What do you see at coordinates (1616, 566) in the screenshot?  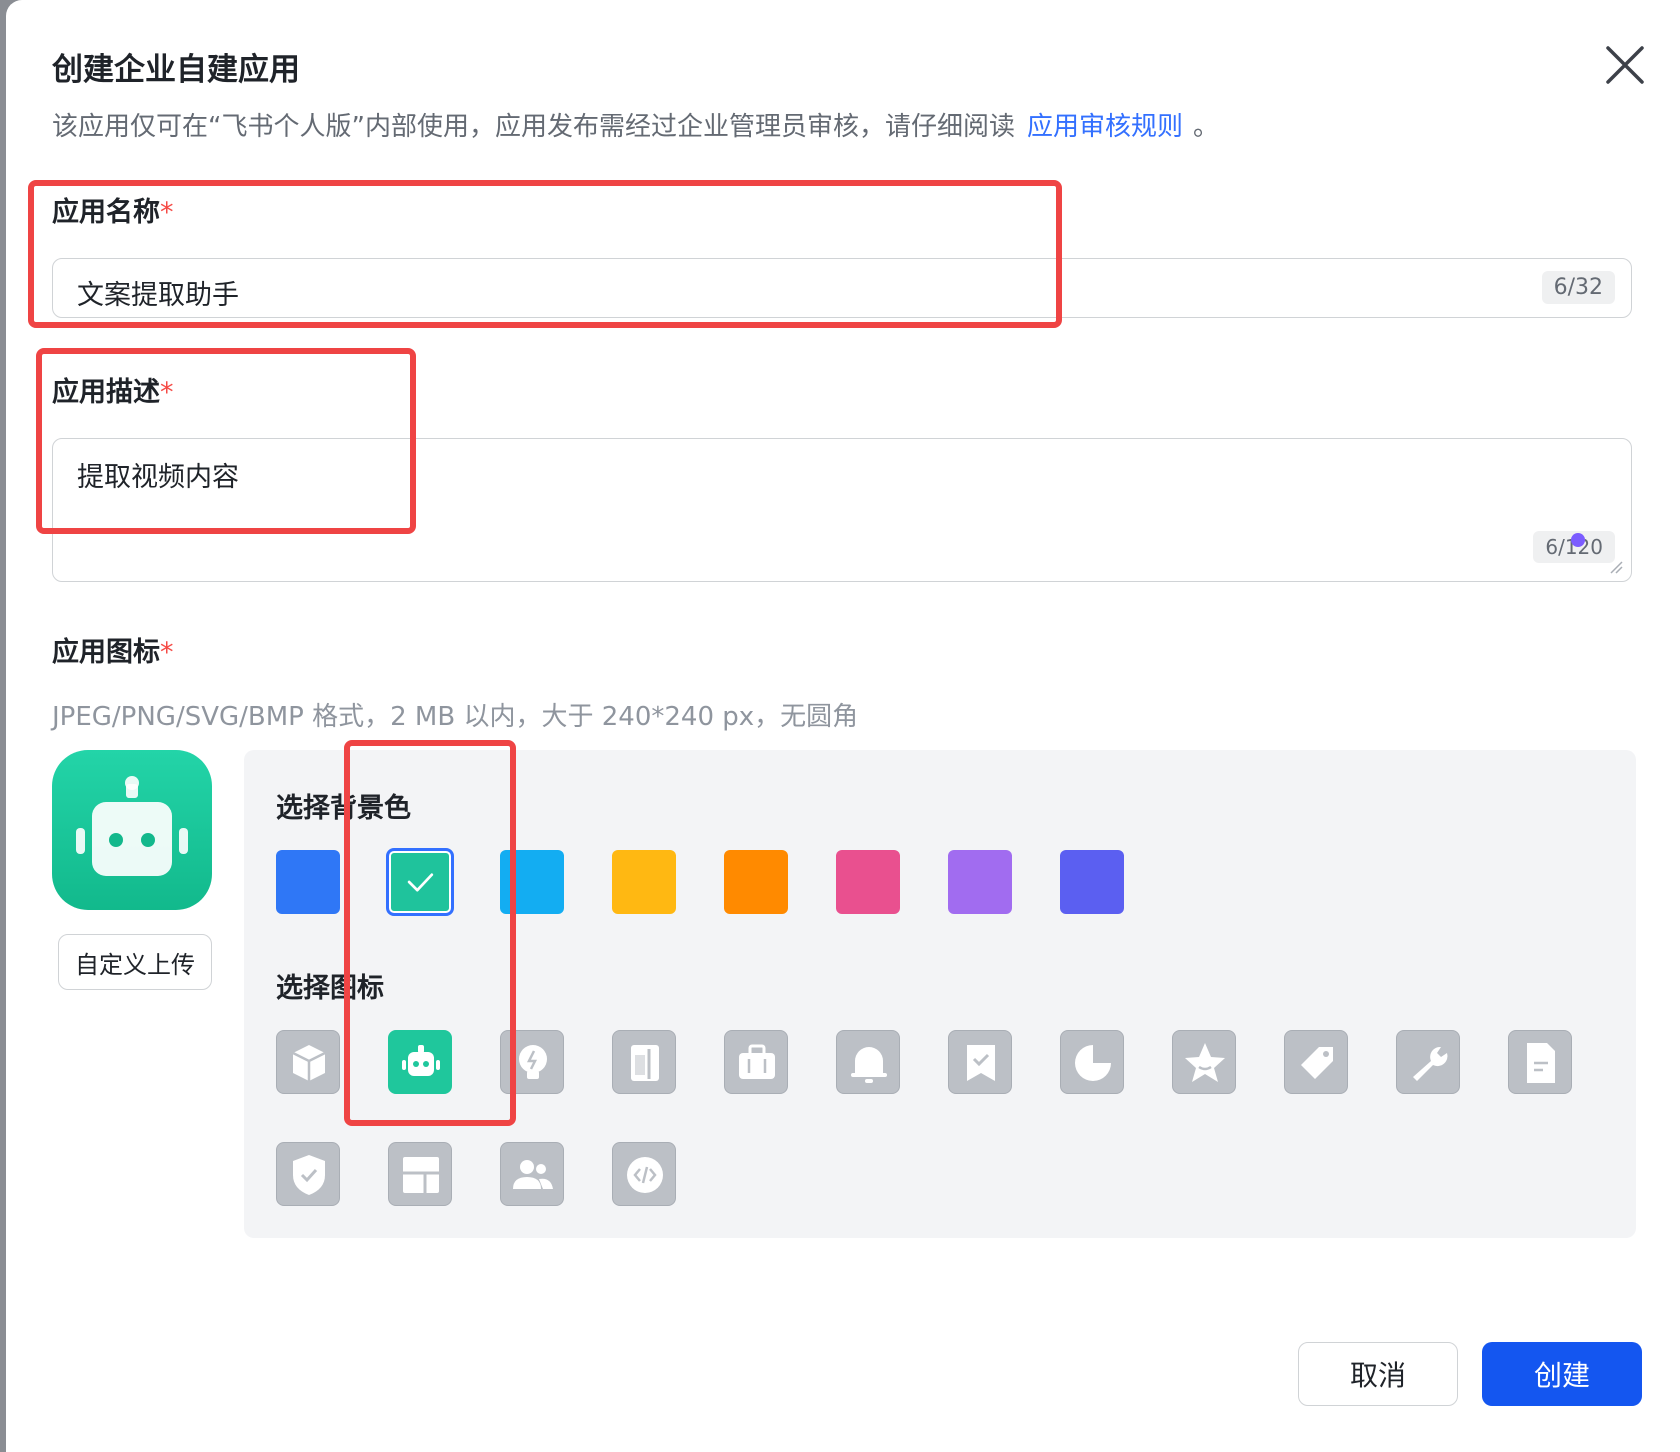 I see `resize-grip-icon` at bounding box center [1616, 566].